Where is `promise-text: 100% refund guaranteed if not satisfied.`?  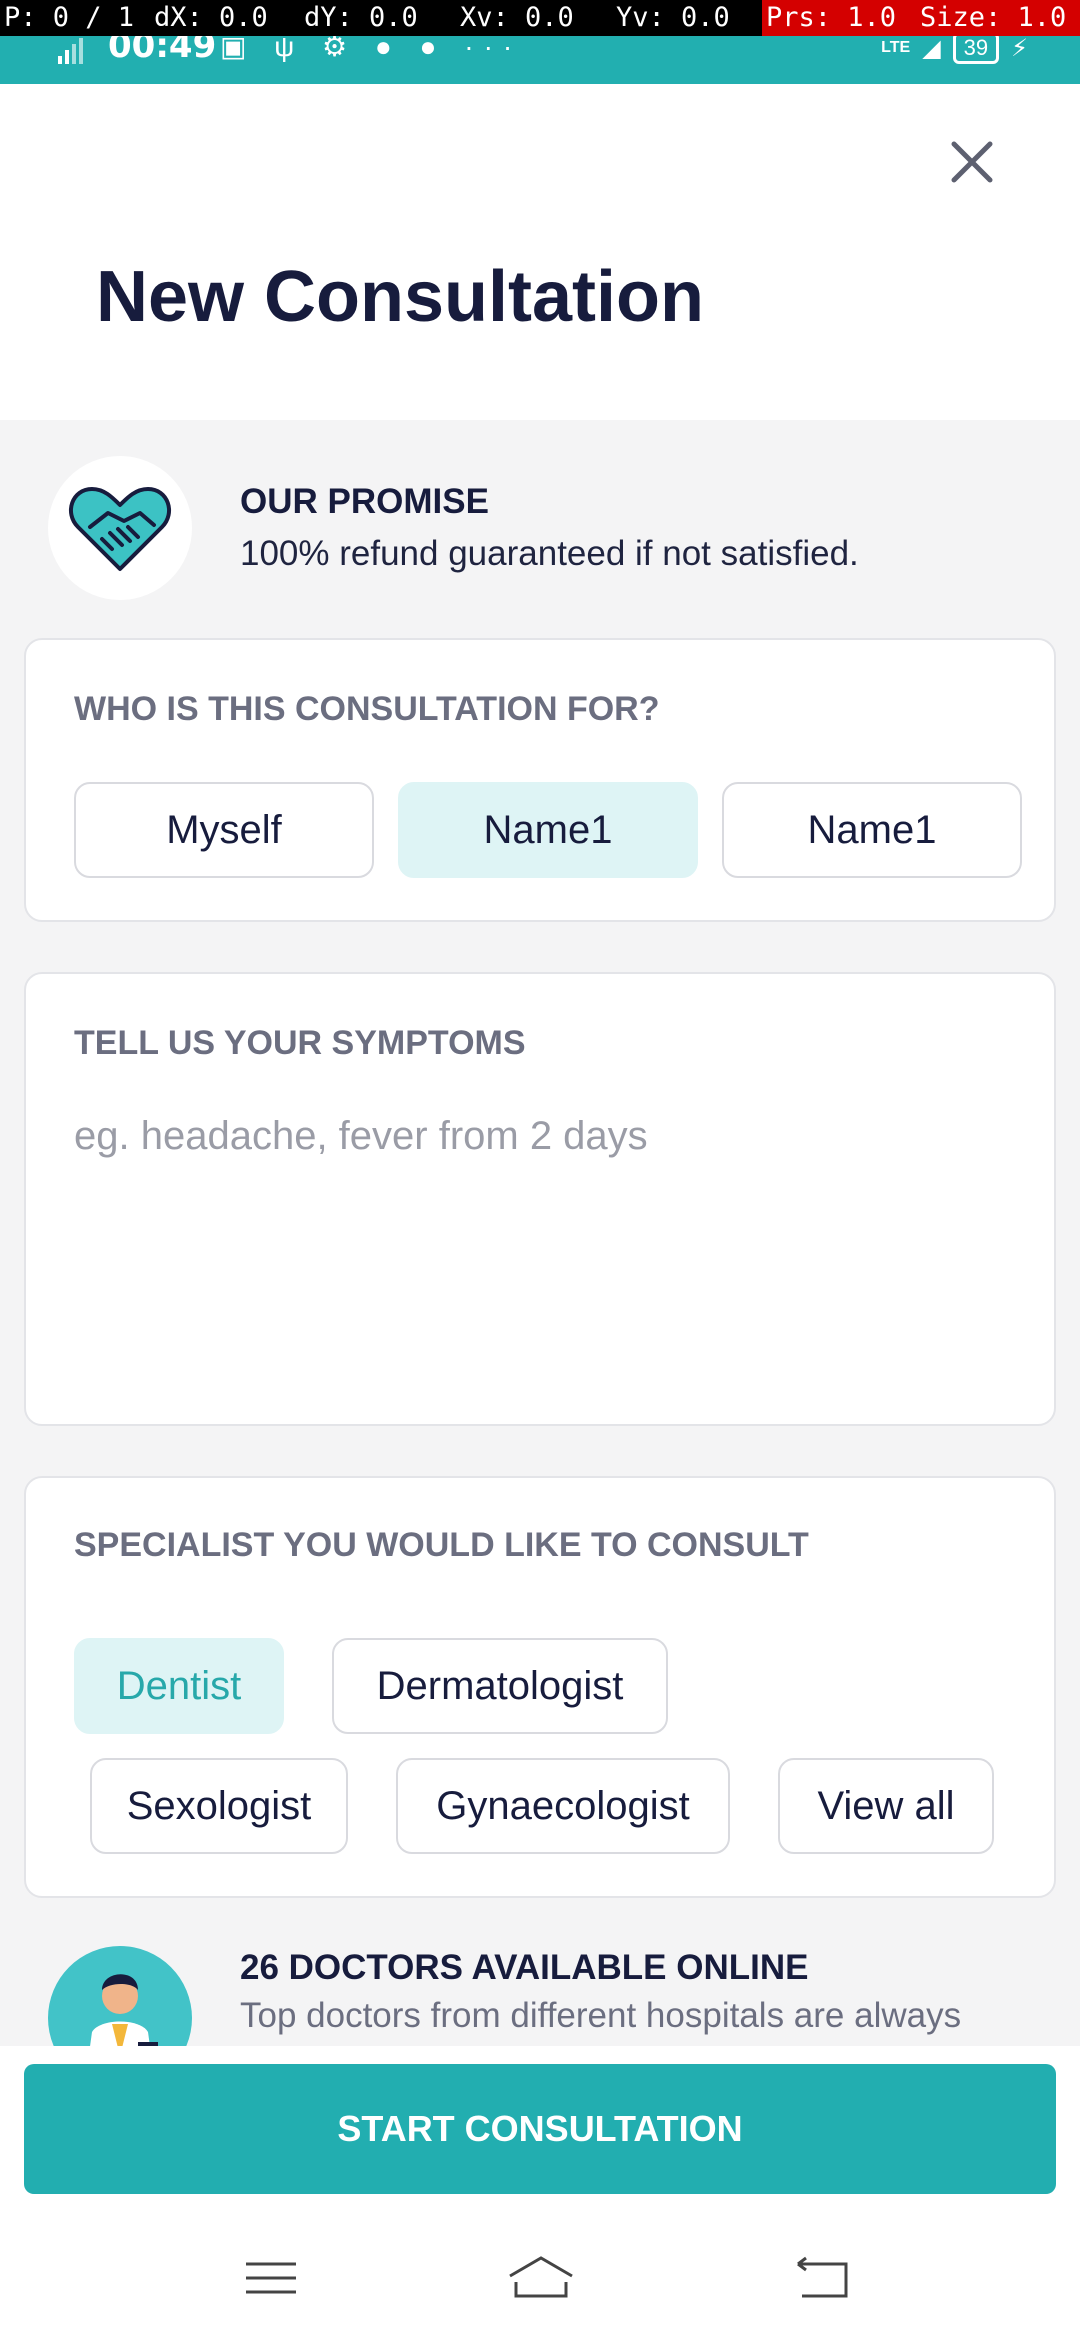 promise-text: 100% refund guaranteed if not satisfied. is located at coordinates (549, 553).